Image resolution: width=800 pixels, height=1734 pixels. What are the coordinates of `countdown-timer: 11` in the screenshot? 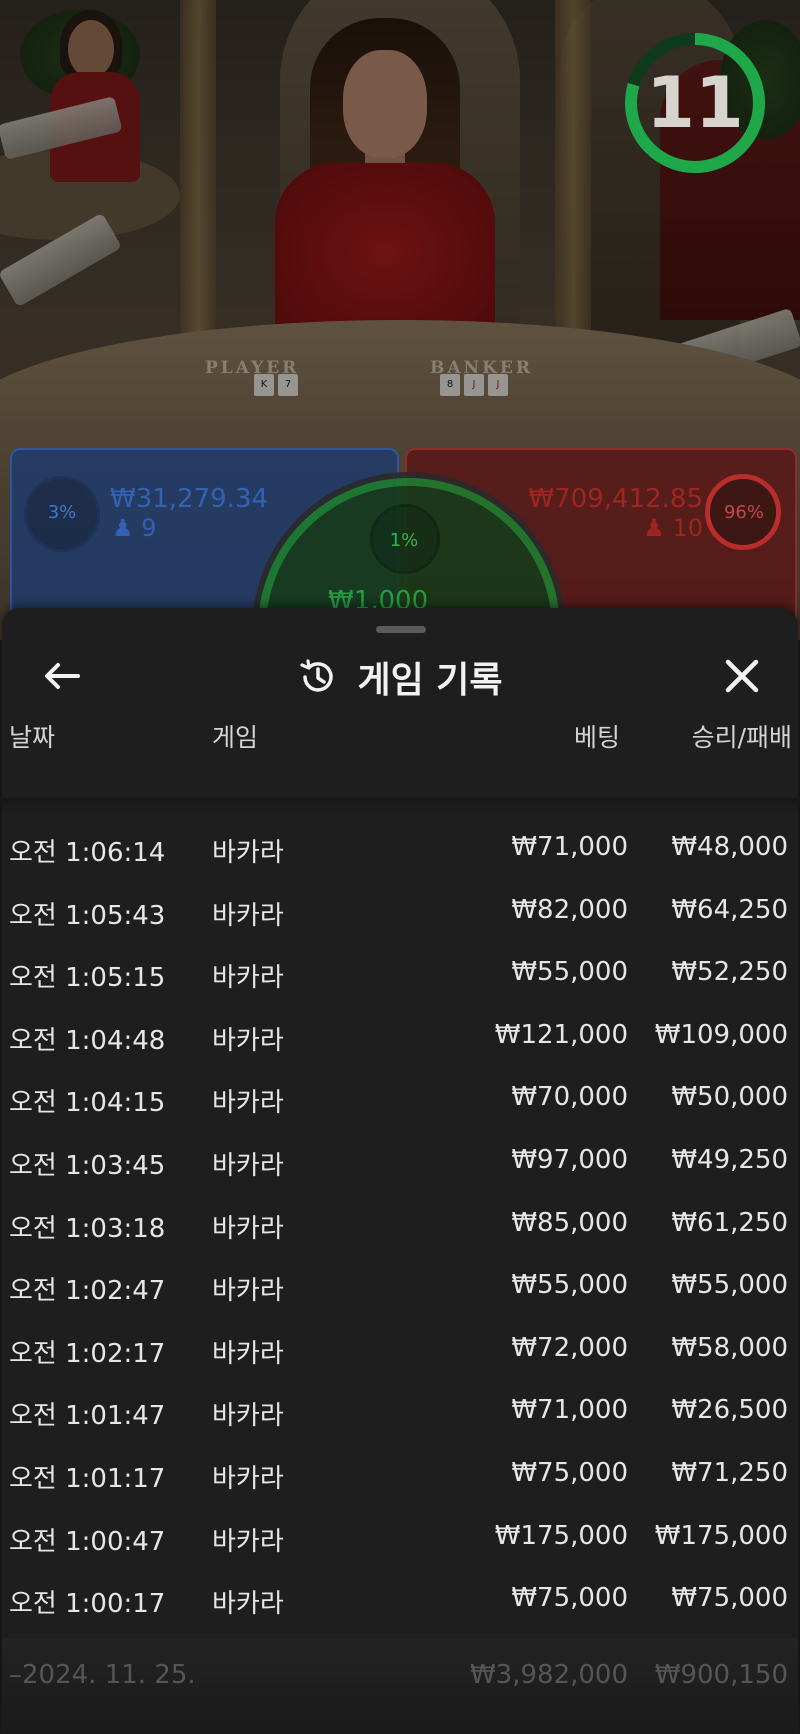 It's located at (695, 103).